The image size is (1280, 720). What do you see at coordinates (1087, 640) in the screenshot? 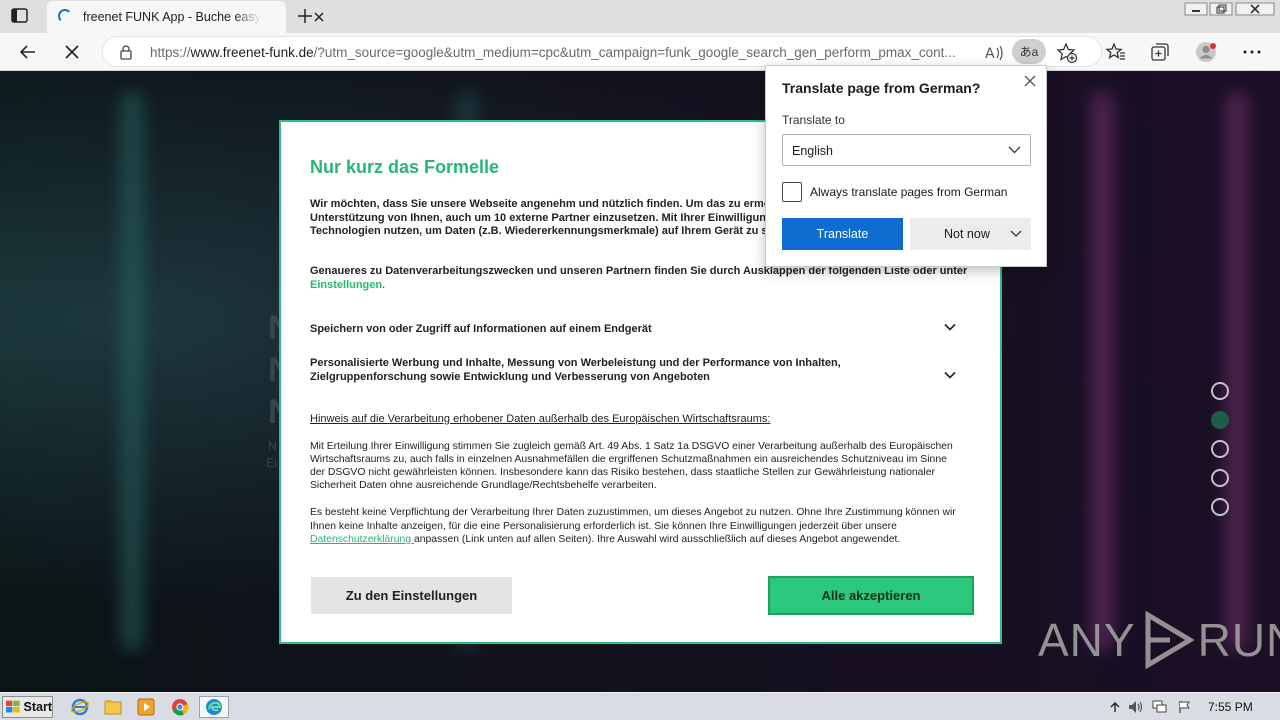
I see `watermark-left: ANY` at bounding box center [1087, 640].